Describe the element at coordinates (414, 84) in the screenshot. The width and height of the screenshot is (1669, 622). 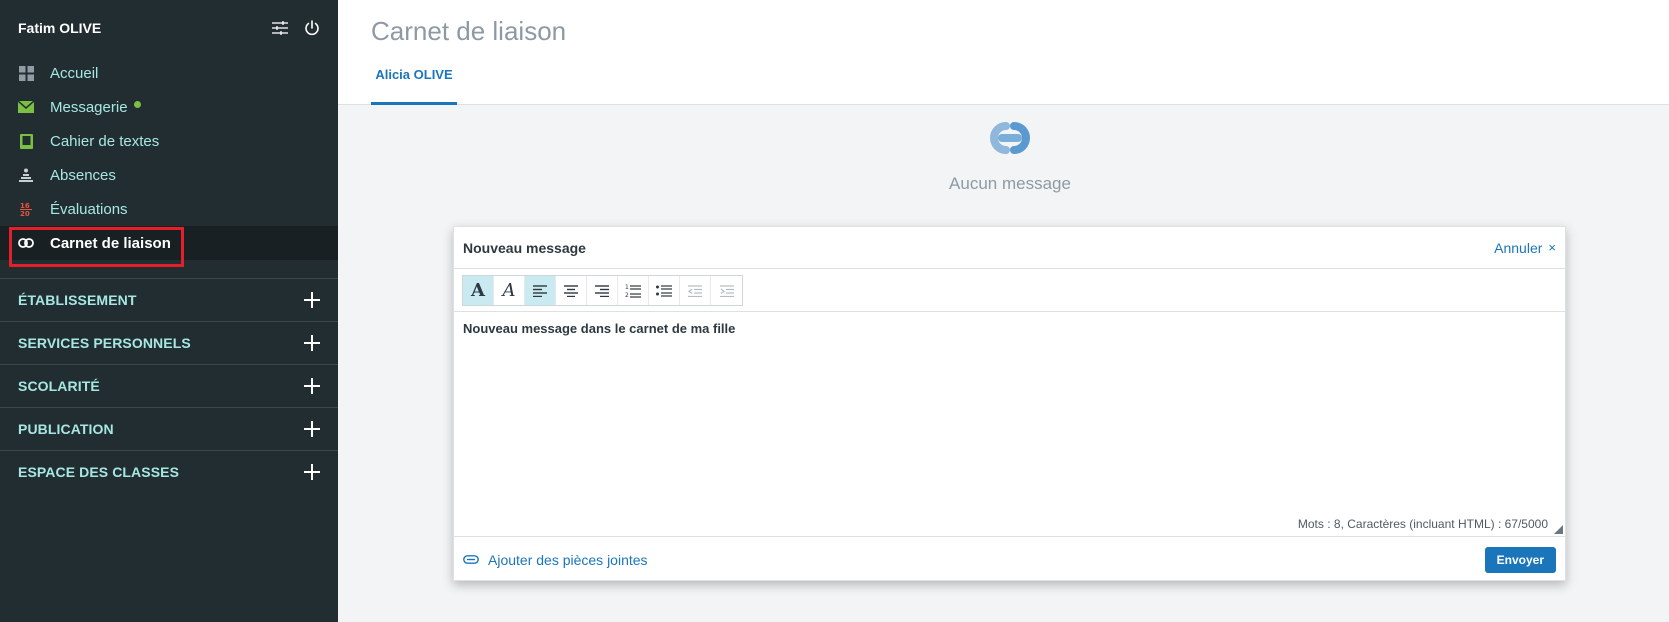
I see `tab-alicia-olive: Alicia OLIVE` at that location.